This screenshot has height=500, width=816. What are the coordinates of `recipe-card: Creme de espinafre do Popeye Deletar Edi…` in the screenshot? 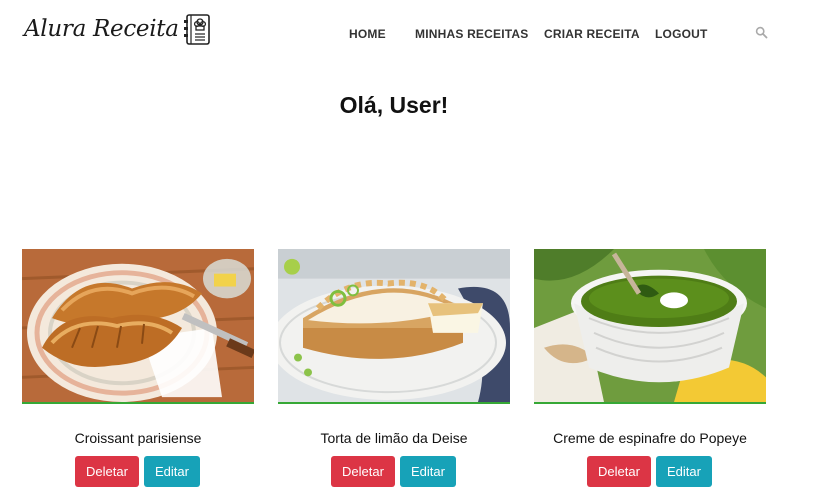 It's located at (650, 368).